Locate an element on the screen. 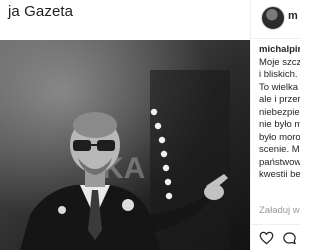  post-actions is located at coordinates (275, 237).